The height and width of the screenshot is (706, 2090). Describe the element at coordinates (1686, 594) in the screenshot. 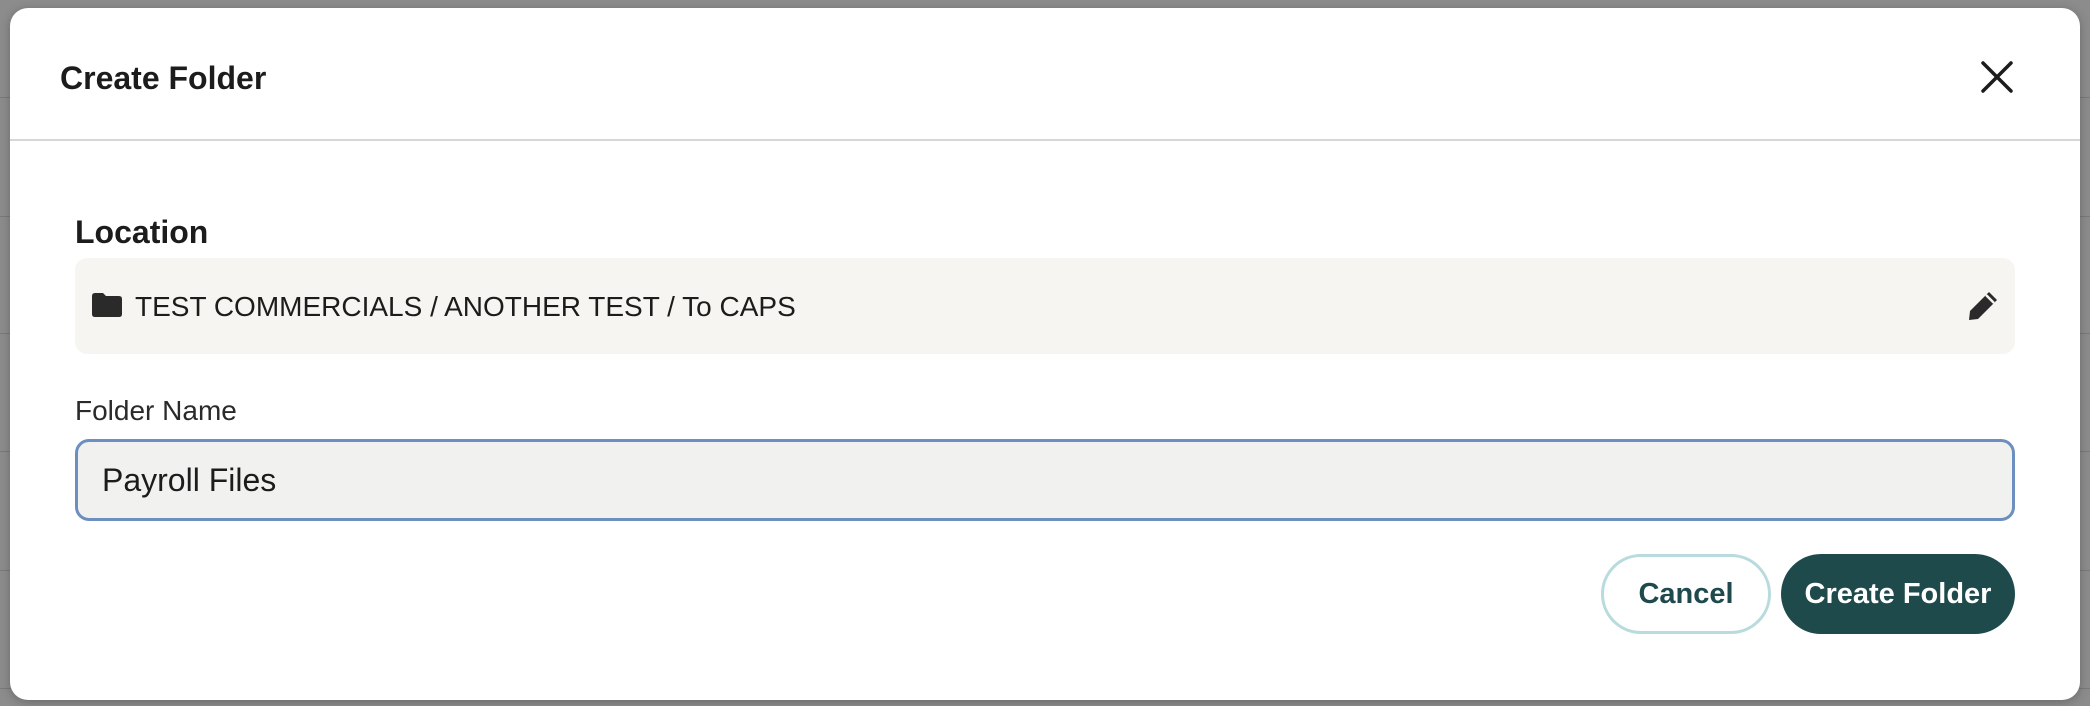

I see `cancel-button: Cancel` at that location.